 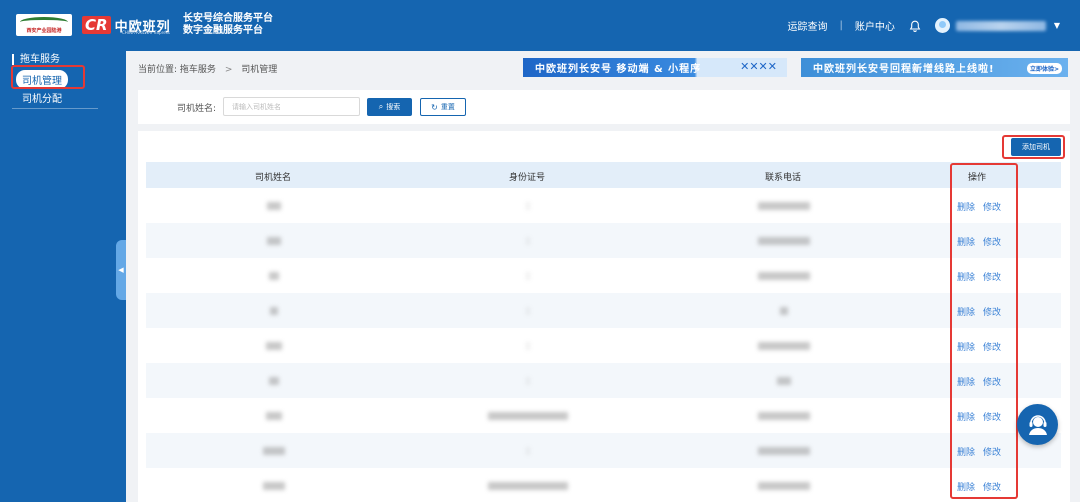 I want to click on banner-cta: 立即体验>, so click(x=1044, y=68).